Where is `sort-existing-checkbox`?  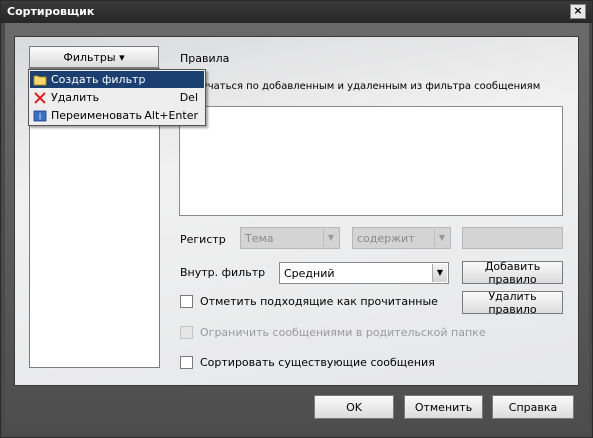
sort-existing-checkbox is located at coordinates (186, 362).